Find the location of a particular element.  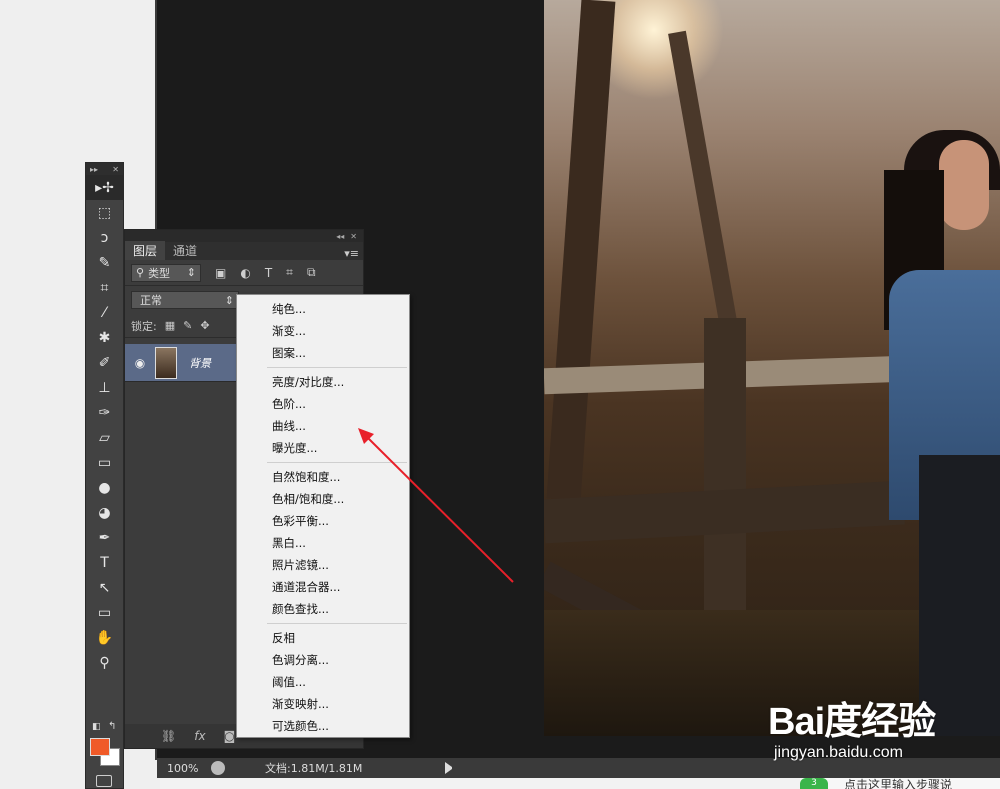

default-colors-icon: ◧ is located at coordinates (96, 727).